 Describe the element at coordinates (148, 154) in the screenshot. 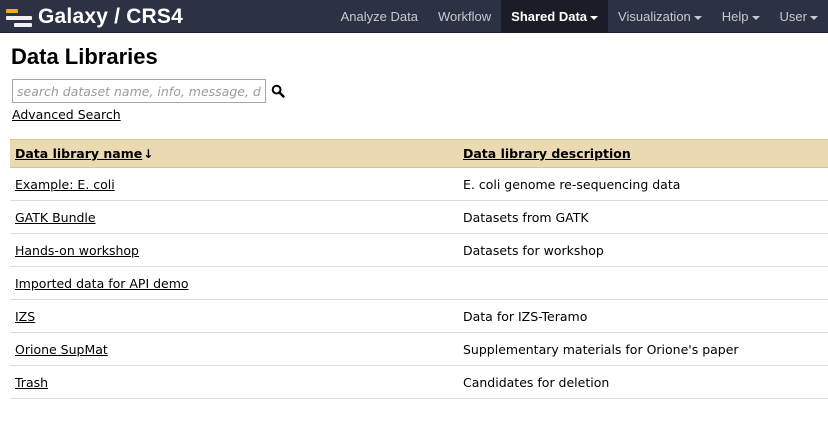

I see `sort-down-icon: ↓` at that location.